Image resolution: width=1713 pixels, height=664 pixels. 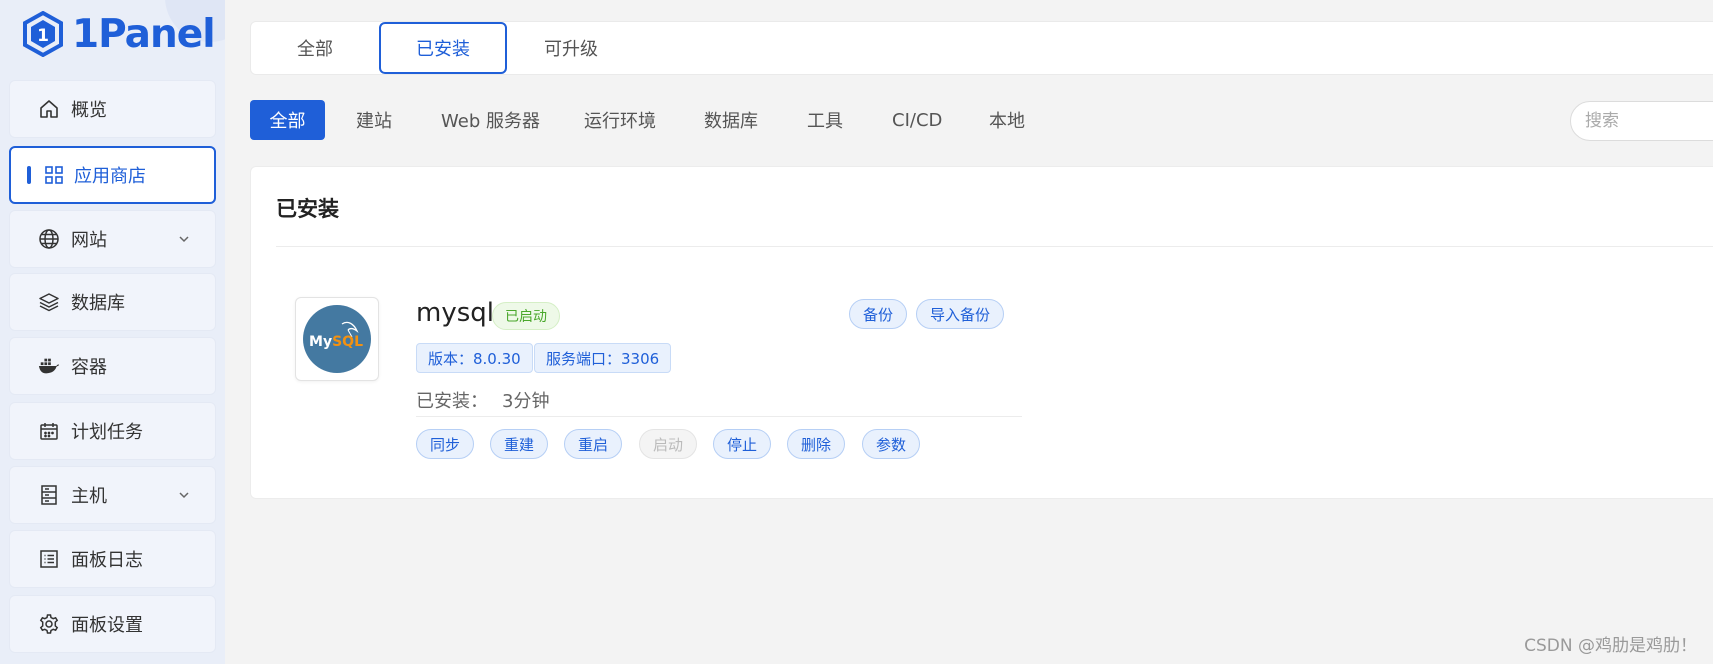 What do you see at coordinates (668, 444) in the screenshot?
I see `start-button: 启动` at bounding box center [668, 444].